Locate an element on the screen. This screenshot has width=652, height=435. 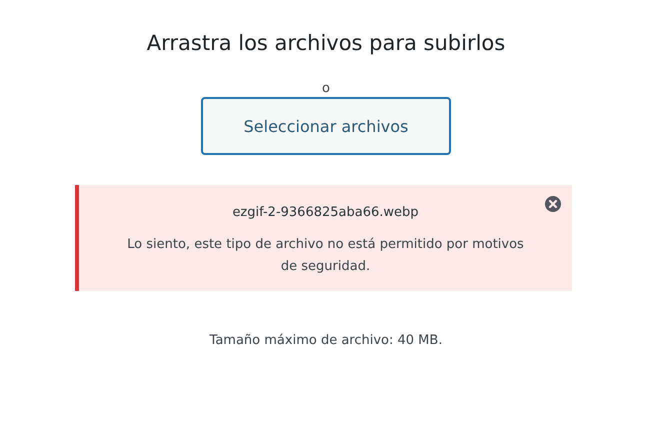
error-message: Lo siento, este tipo de archivo no está permitido por motivos de seguridad. is located at coordinates (325, 256).